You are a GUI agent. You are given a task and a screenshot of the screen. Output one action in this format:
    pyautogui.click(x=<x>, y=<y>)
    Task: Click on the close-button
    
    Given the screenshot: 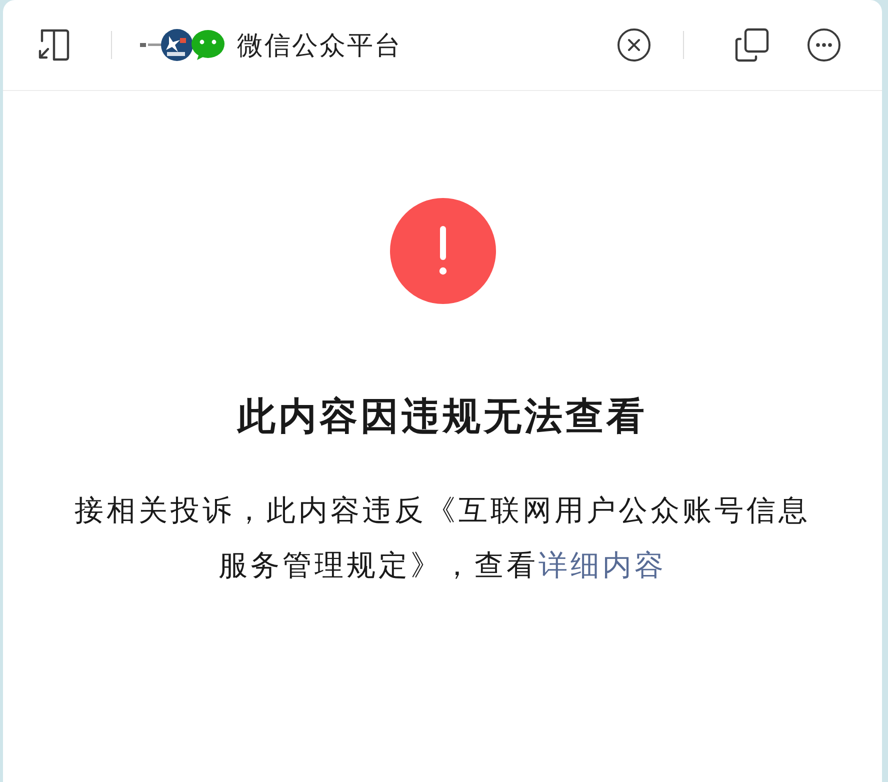 What is the action you would take?
    pyautogui.click(x=634, y=45)
    